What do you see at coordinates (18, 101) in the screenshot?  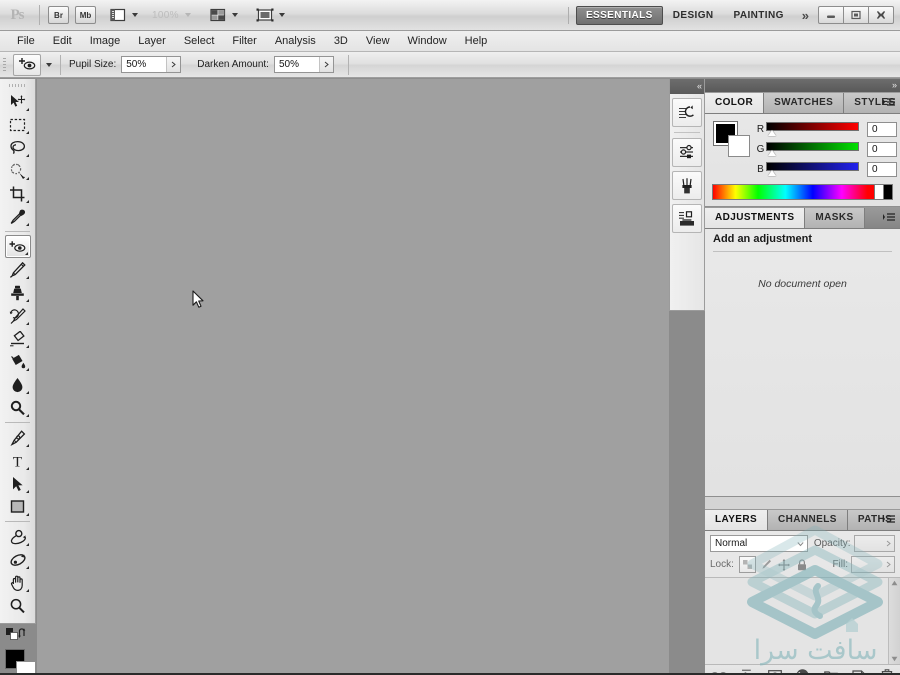 I see `move-tool` at bounding box center [18, 101].